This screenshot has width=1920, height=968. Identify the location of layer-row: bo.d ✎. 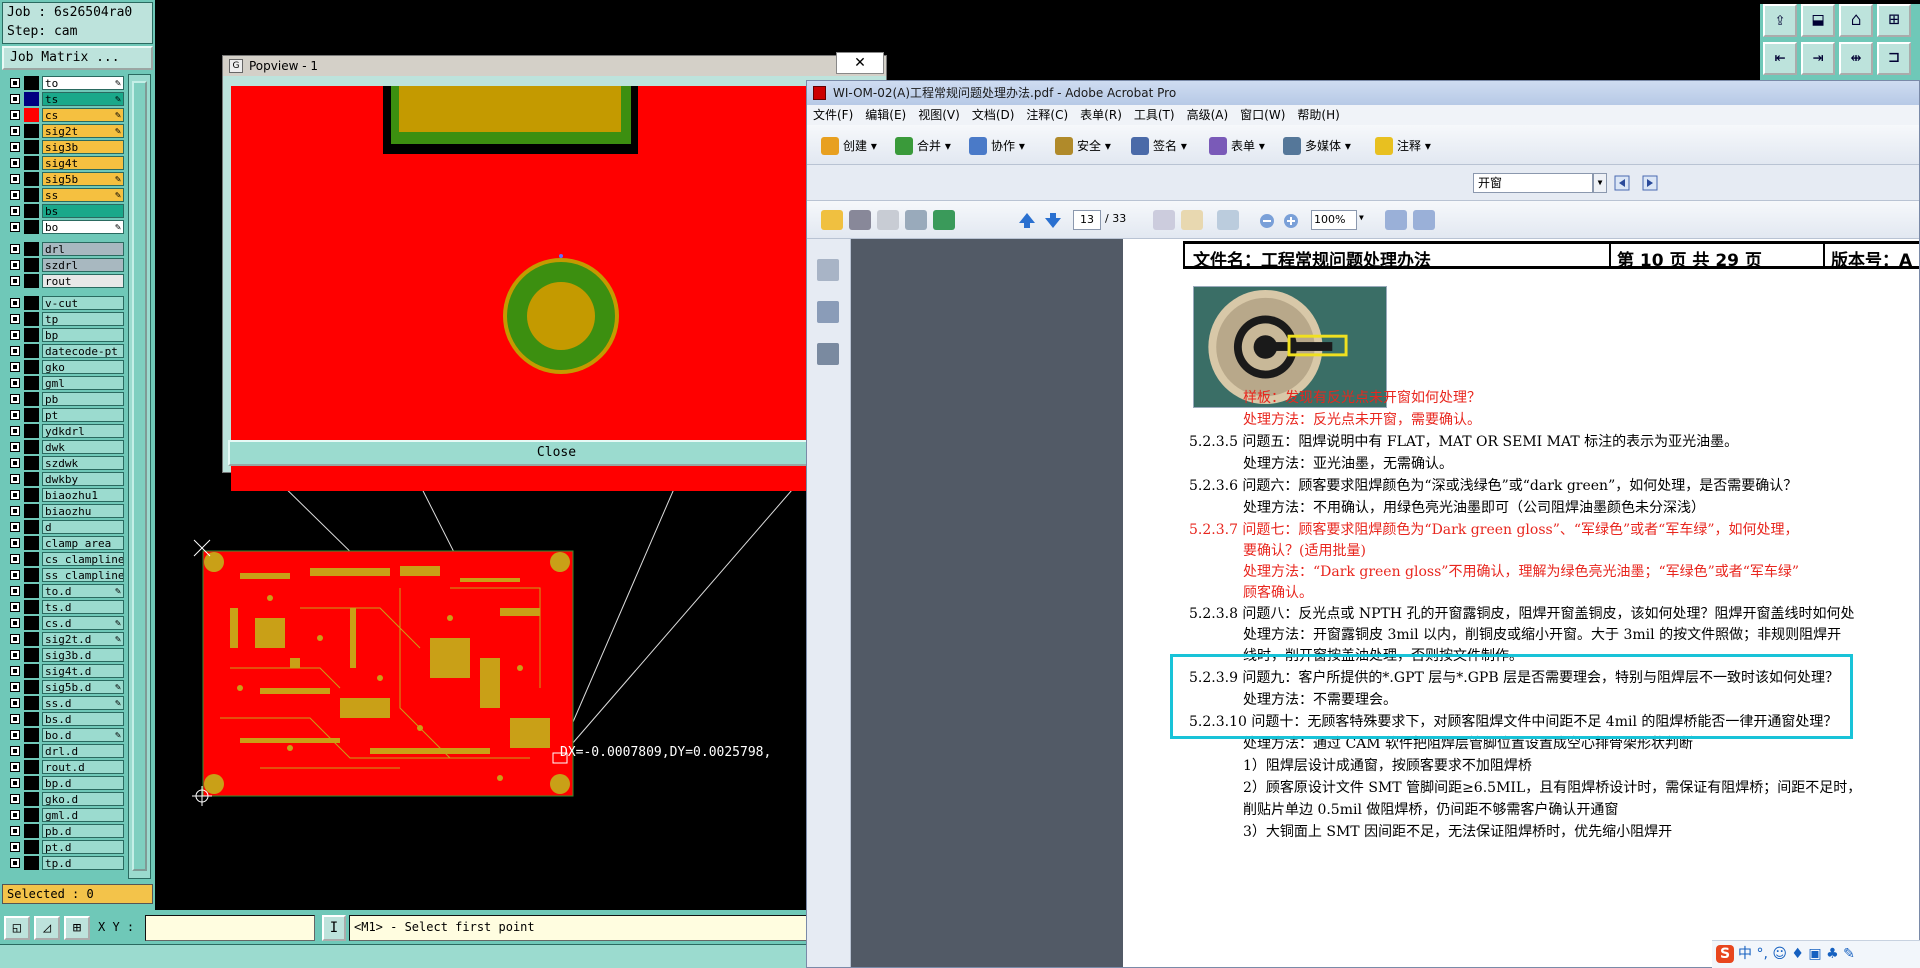
(64, 735).